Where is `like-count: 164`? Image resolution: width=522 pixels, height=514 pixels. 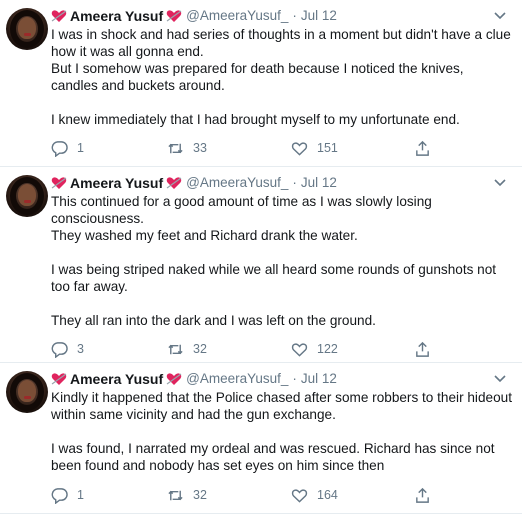
like-count: 164 is located at coordinates (327, 495).